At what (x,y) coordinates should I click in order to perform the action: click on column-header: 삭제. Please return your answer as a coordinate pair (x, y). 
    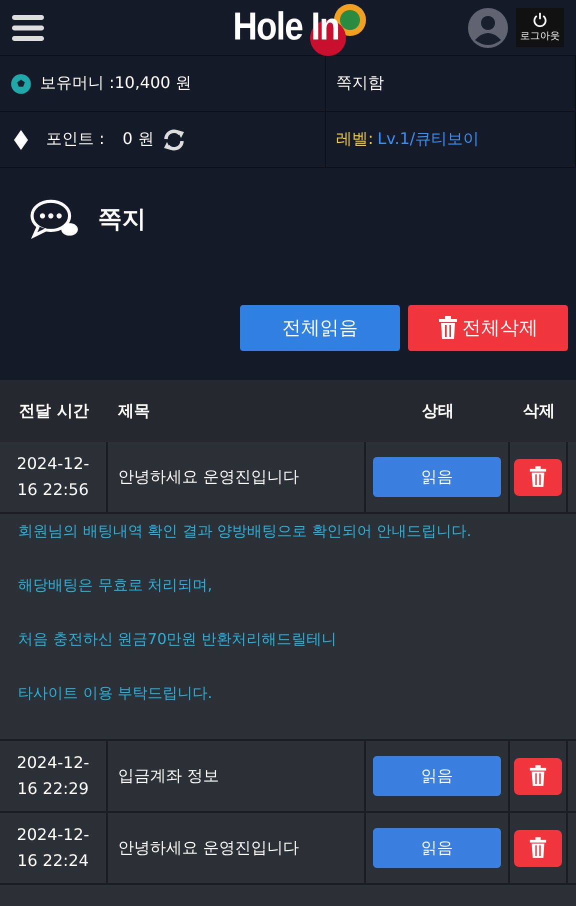
    Looking at the image, I should click on (539, 411).